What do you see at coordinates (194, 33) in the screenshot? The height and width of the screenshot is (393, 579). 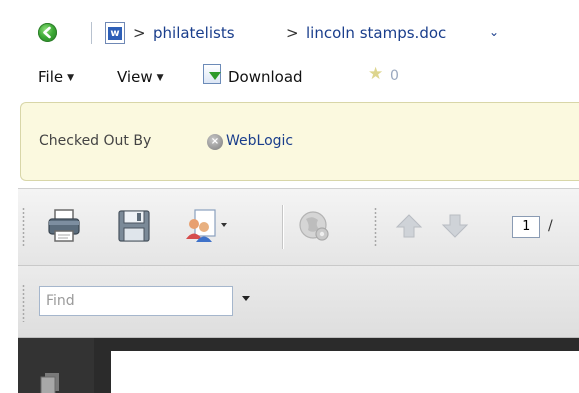 I see `breadcrumb-folder-link: philatelists` at bounding box center [194, 33].